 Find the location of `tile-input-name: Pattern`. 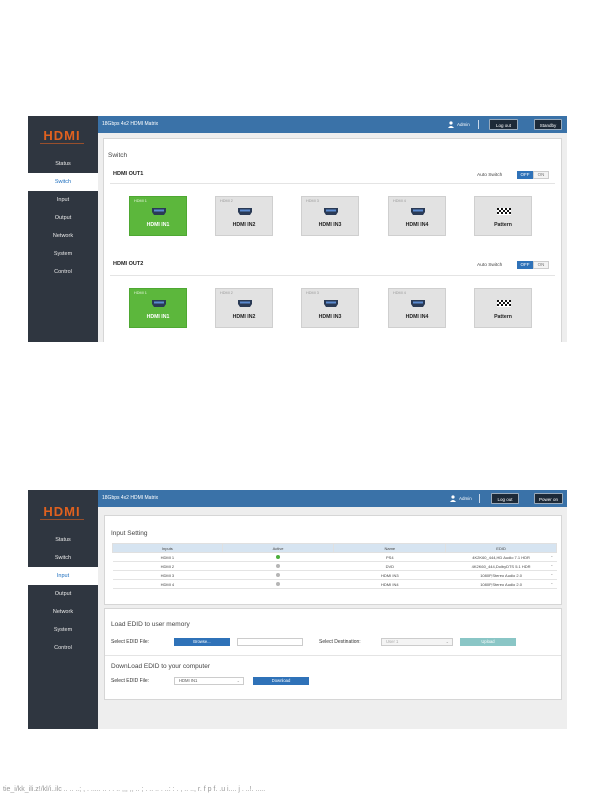

tile-input-name: Pattern is located at coordinates (503, 317).